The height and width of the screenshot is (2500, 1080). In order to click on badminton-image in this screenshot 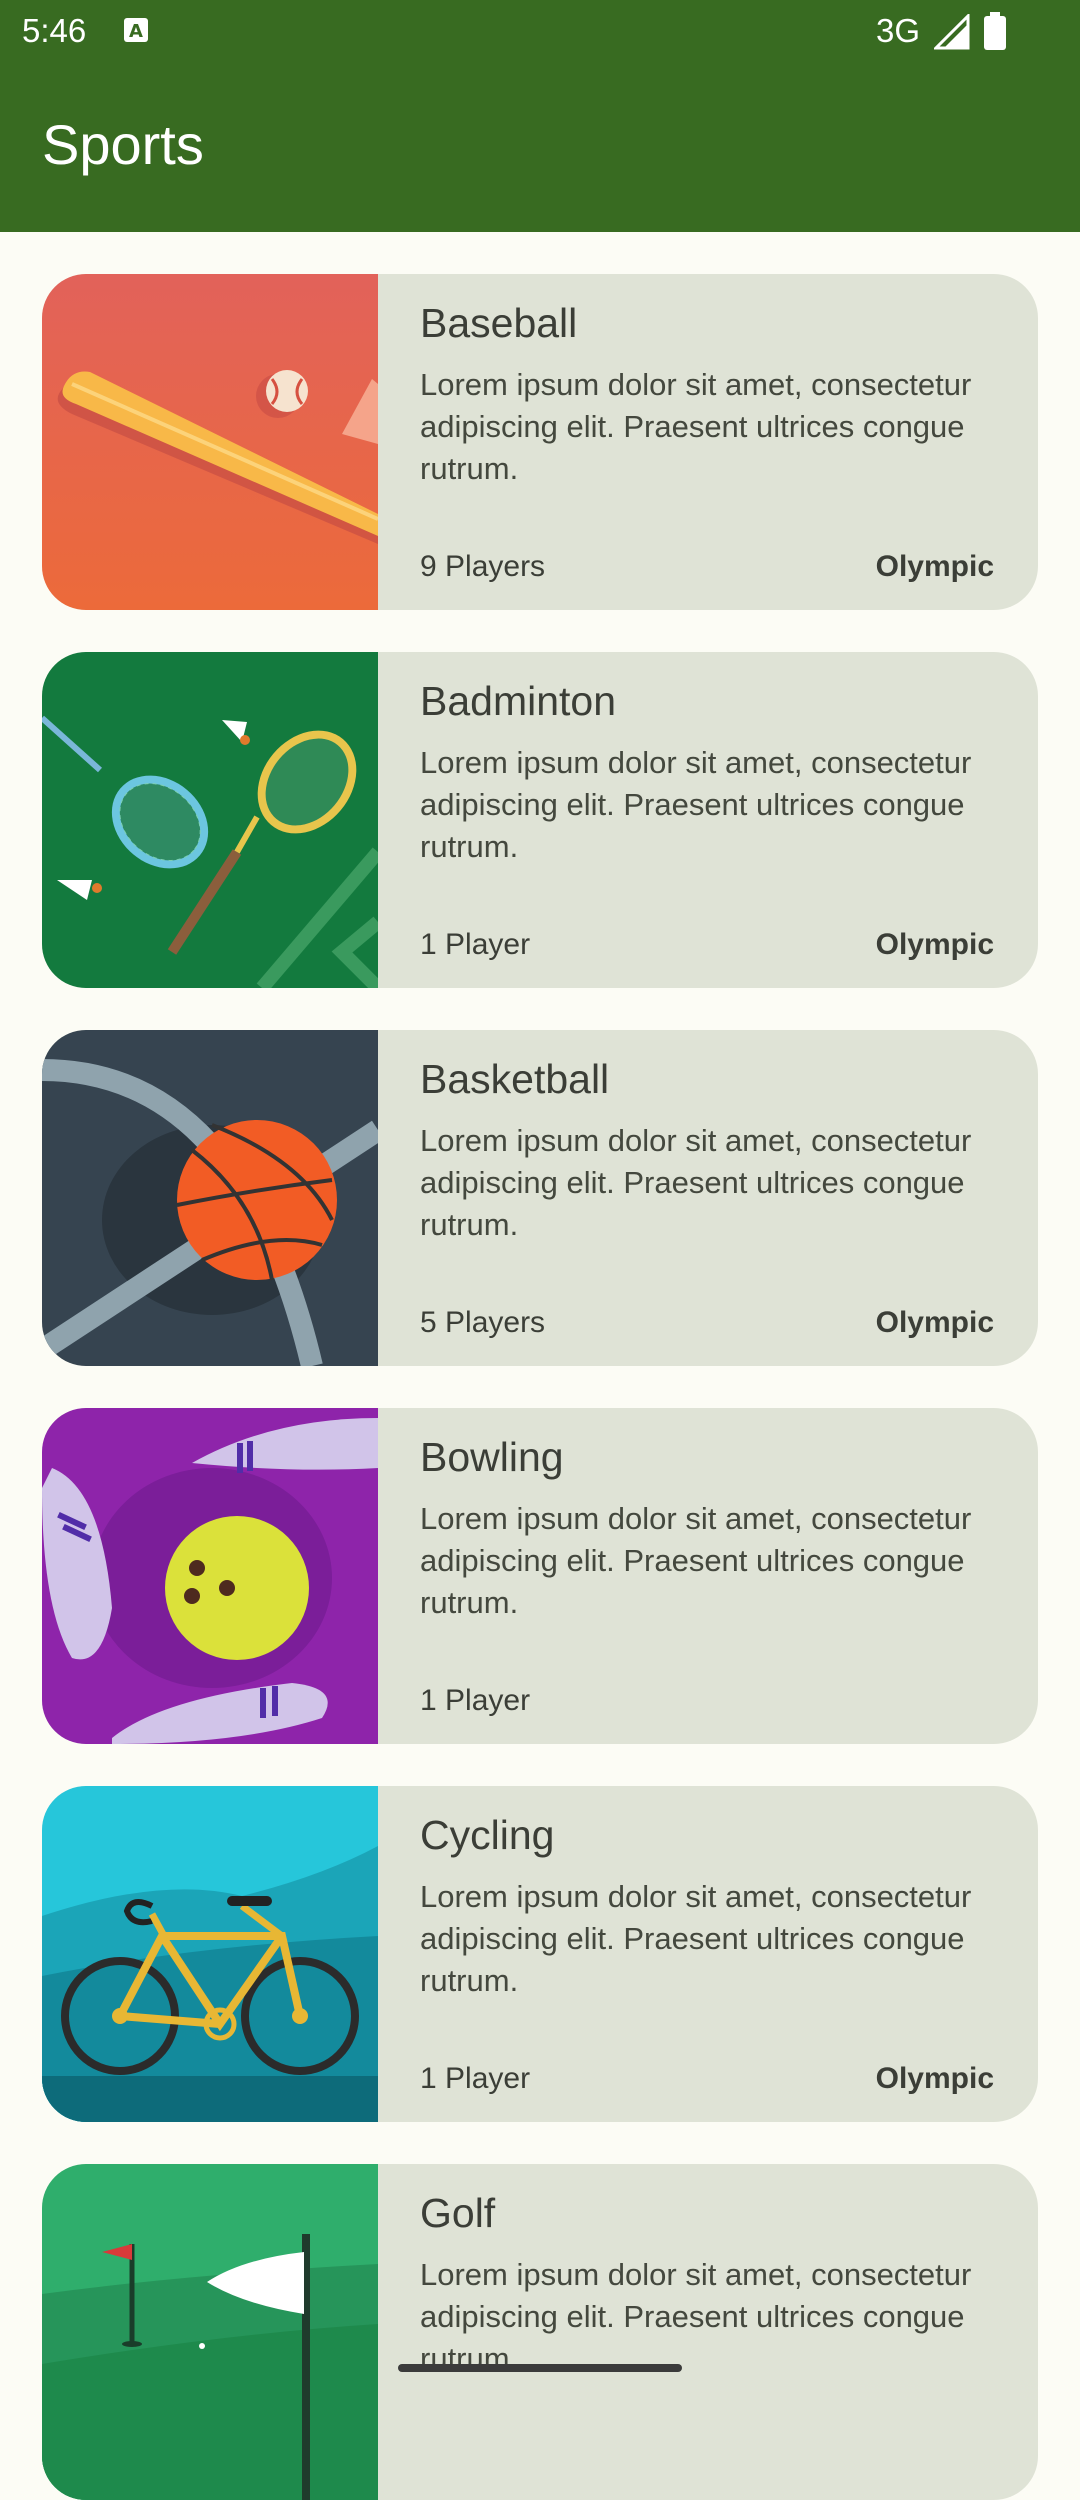, I will do `click(210, 820)`.